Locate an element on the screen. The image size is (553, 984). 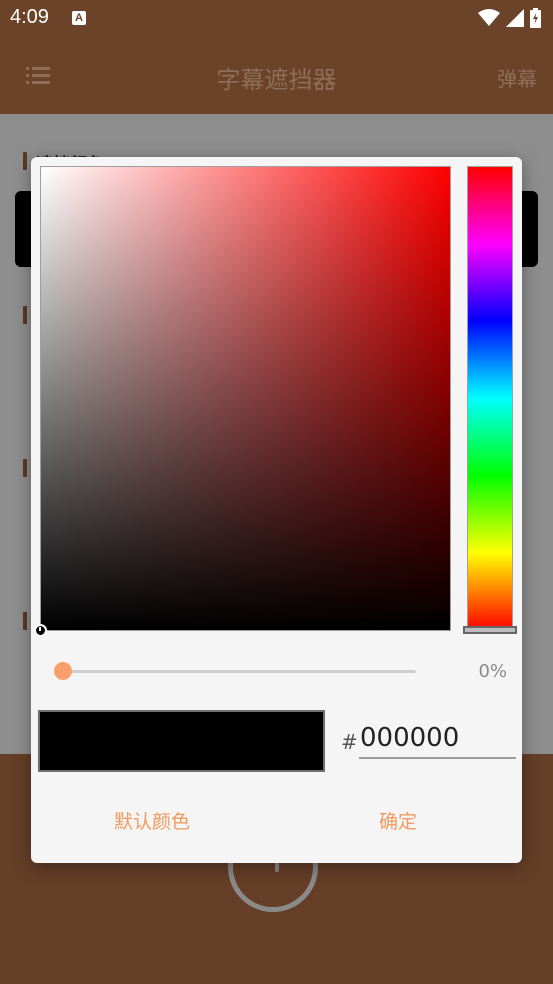
cursor-tick is located at coordinates (40, 629).